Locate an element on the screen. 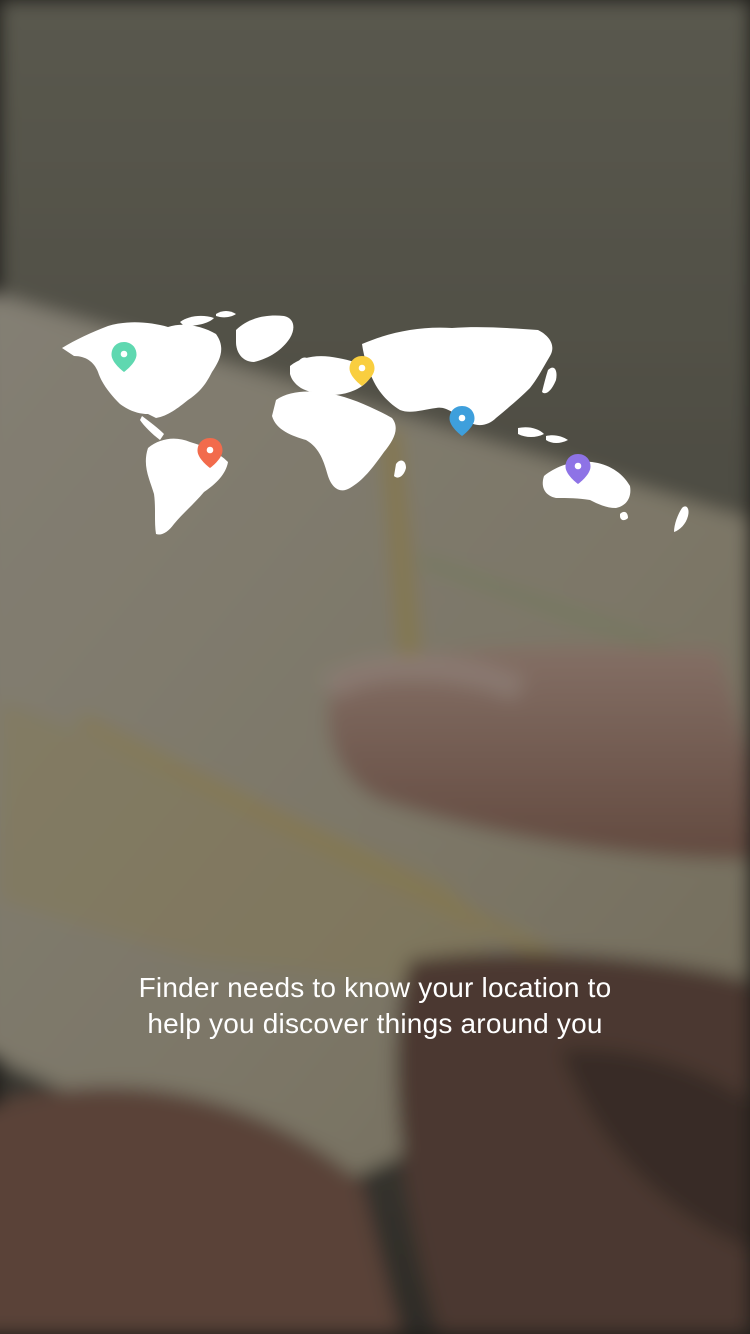 This screenshot has height=1334, width=750. message-line-1: Finder needs to know your location to is located at coordinates (375, 987).